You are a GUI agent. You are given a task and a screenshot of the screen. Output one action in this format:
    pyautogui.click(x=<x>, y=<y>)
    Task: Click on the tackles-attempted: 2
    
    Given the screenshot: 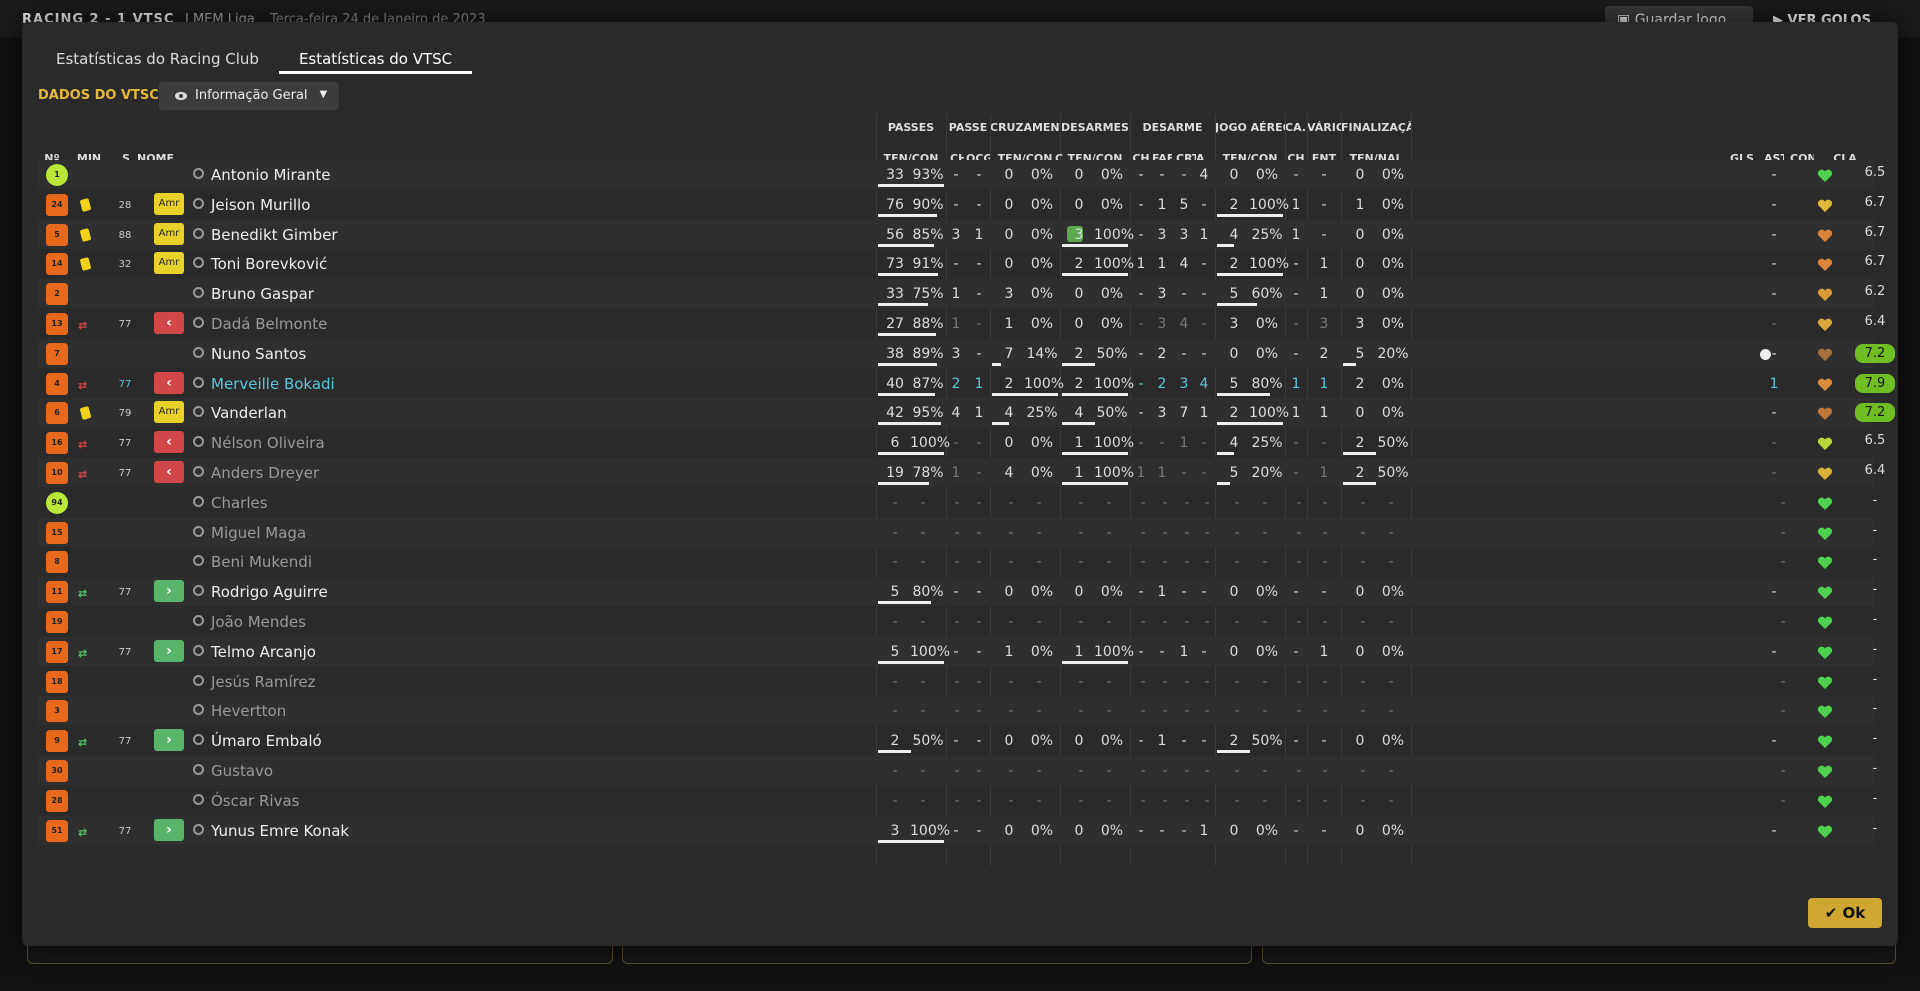 What is the action you would take?
    pyautogui.click(x=1079, y=353)
    